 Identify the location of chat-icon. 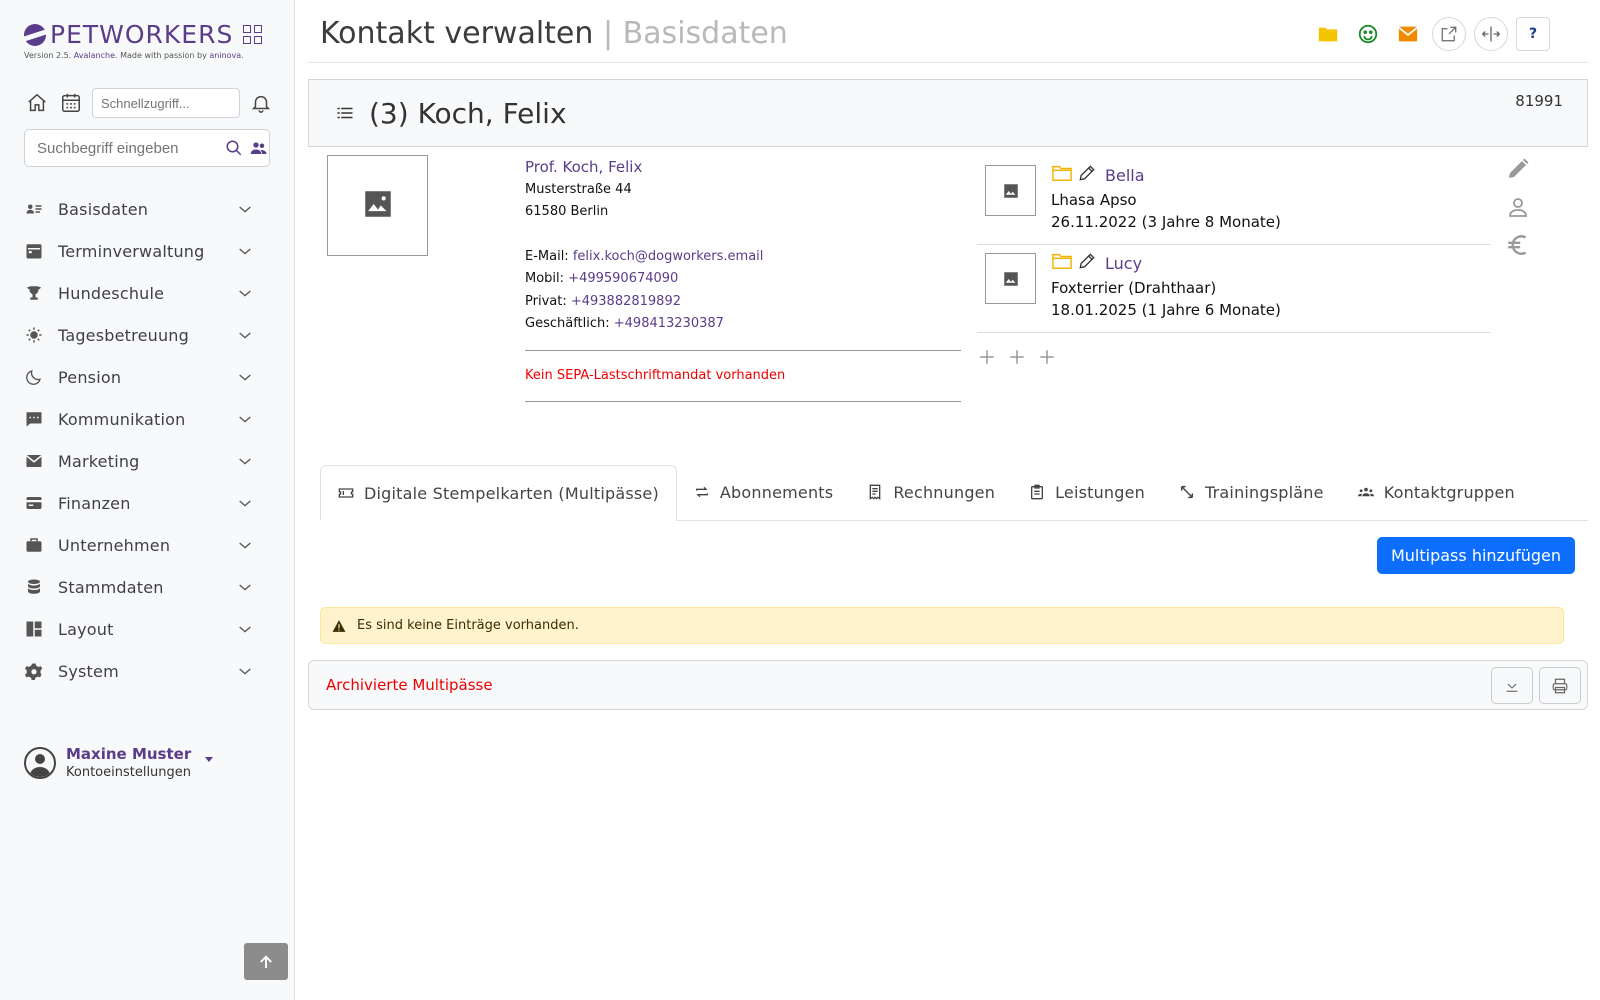
(34, 419).